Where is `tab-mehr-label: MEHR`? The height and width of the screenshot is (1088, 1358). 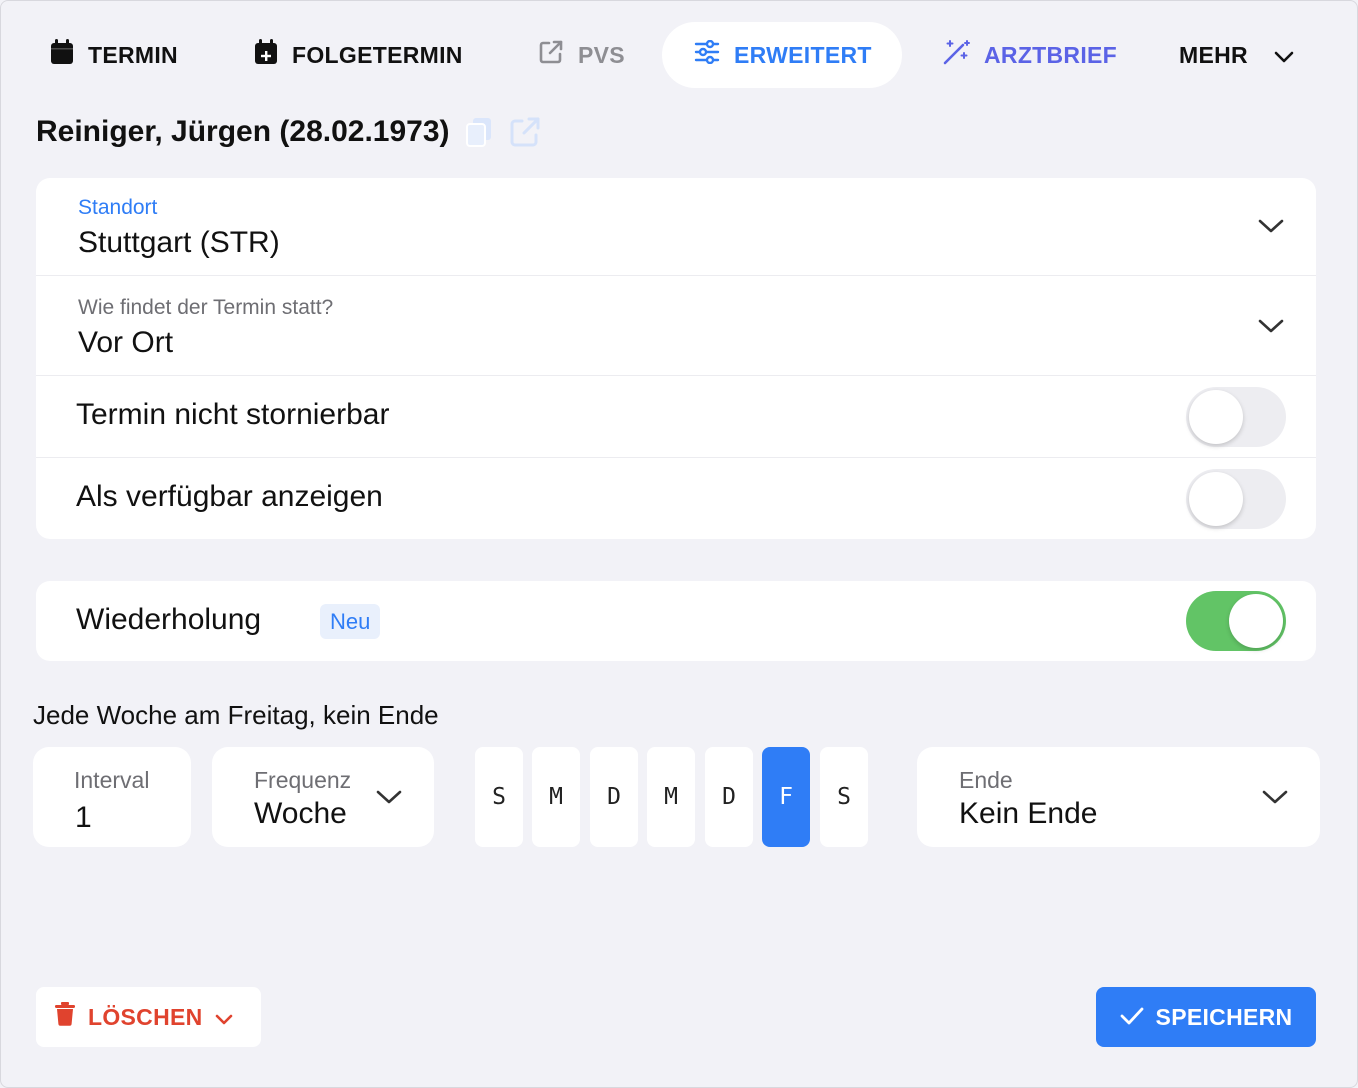
tab-mehr-label: MEHR is located at coordinates (1213, 54).